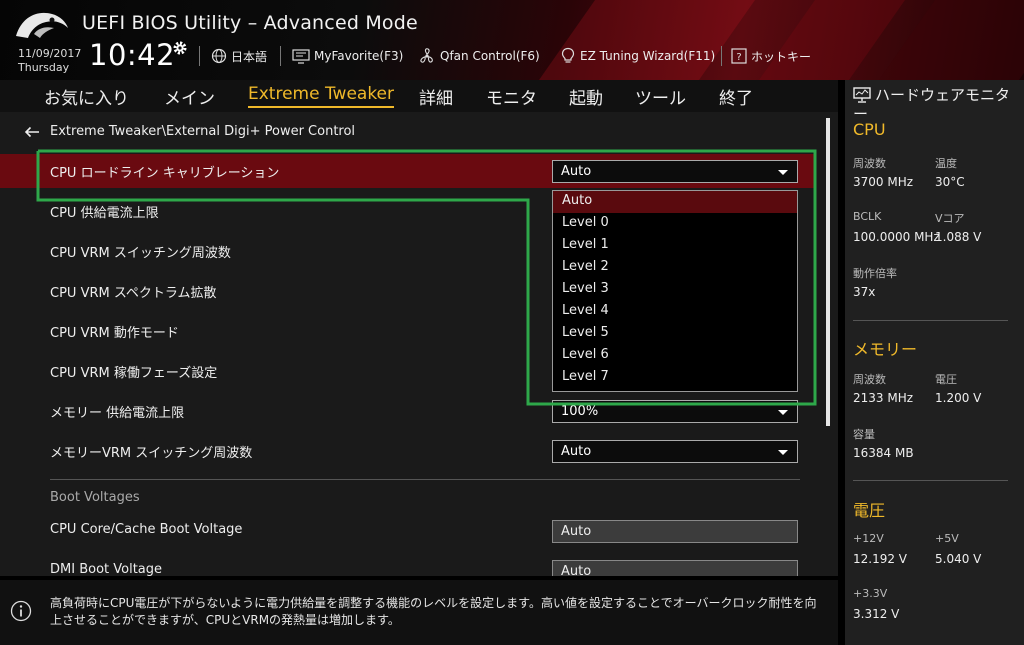 The width and height of the screenshot is (1024, 645). What do you see at coordinates (648, 56) in the screenshot?
I see `ez-tuning-wizard-label: EZ Tuning Wizard(F11)` at bounding box center [648, 56].